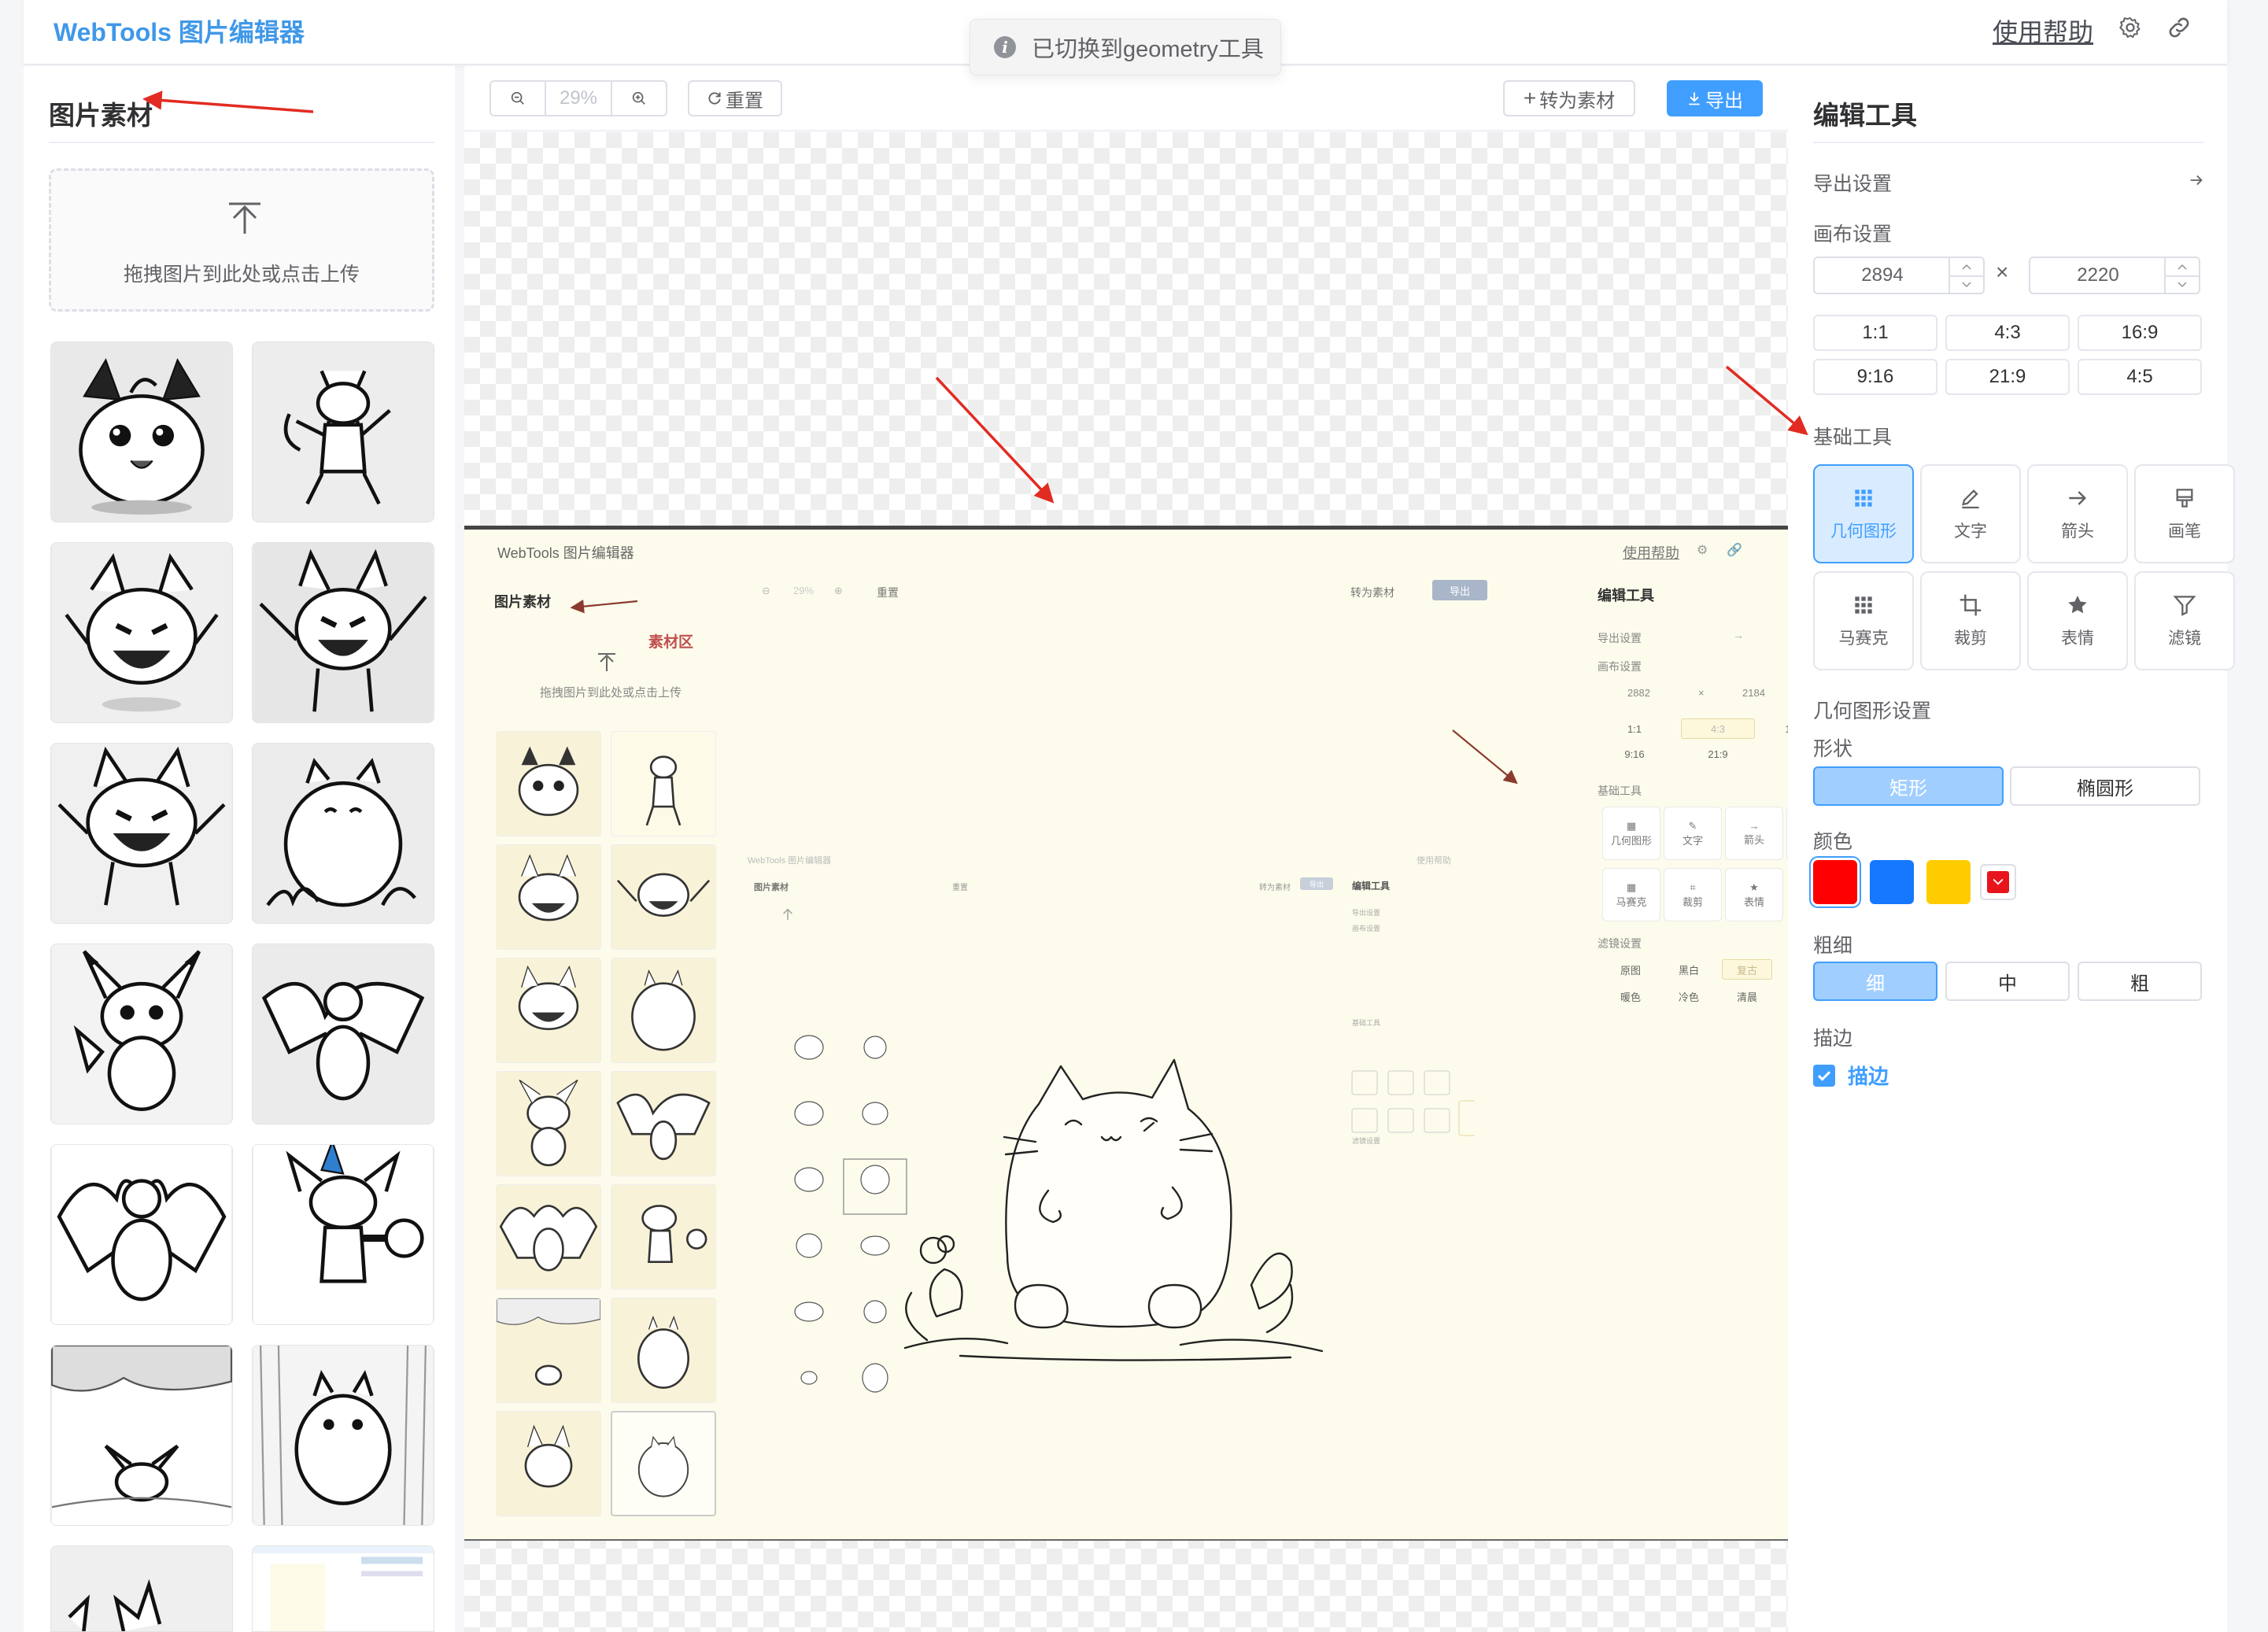  I want to click on zoom-out-button, so click(518, 98).